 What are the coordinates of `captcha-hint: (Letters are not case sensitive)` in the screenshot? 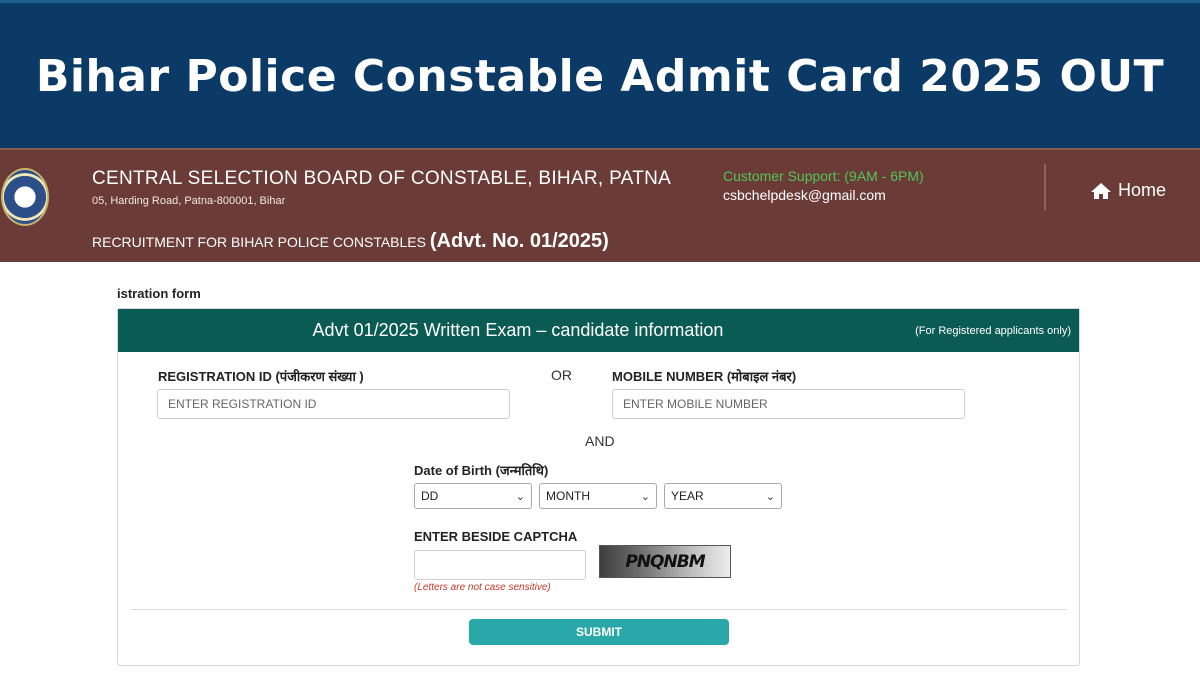 It's located at (482, 587).